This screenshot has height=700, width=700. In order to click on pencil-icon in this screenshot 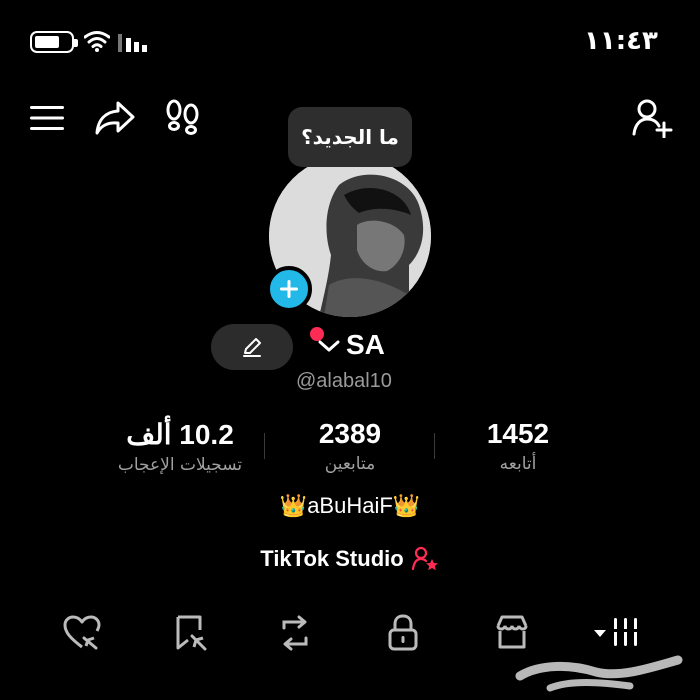, I will do `click(252, 347)`.